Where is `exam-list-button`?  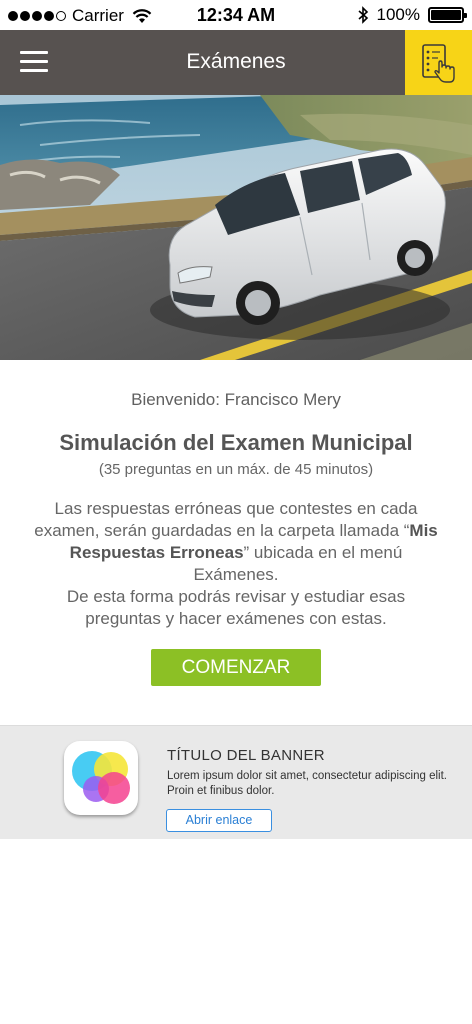
exam-list-button is located at coordinates (438, 62).